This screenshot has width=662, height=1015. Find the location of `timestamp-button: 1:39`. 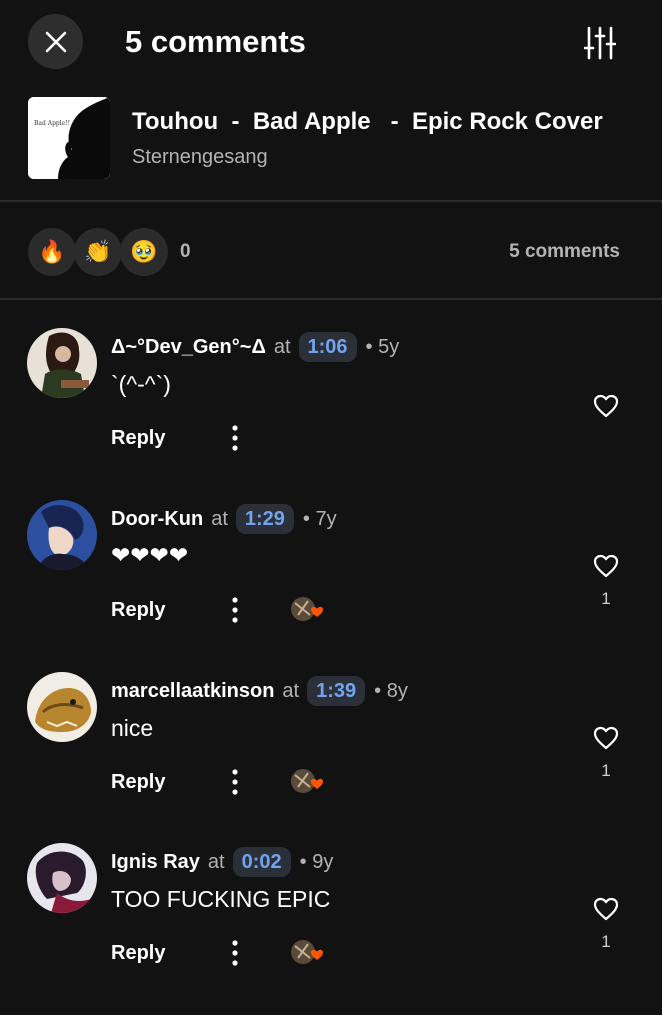

timestamp-button: 1:39 is located at coordinates (336, 691).